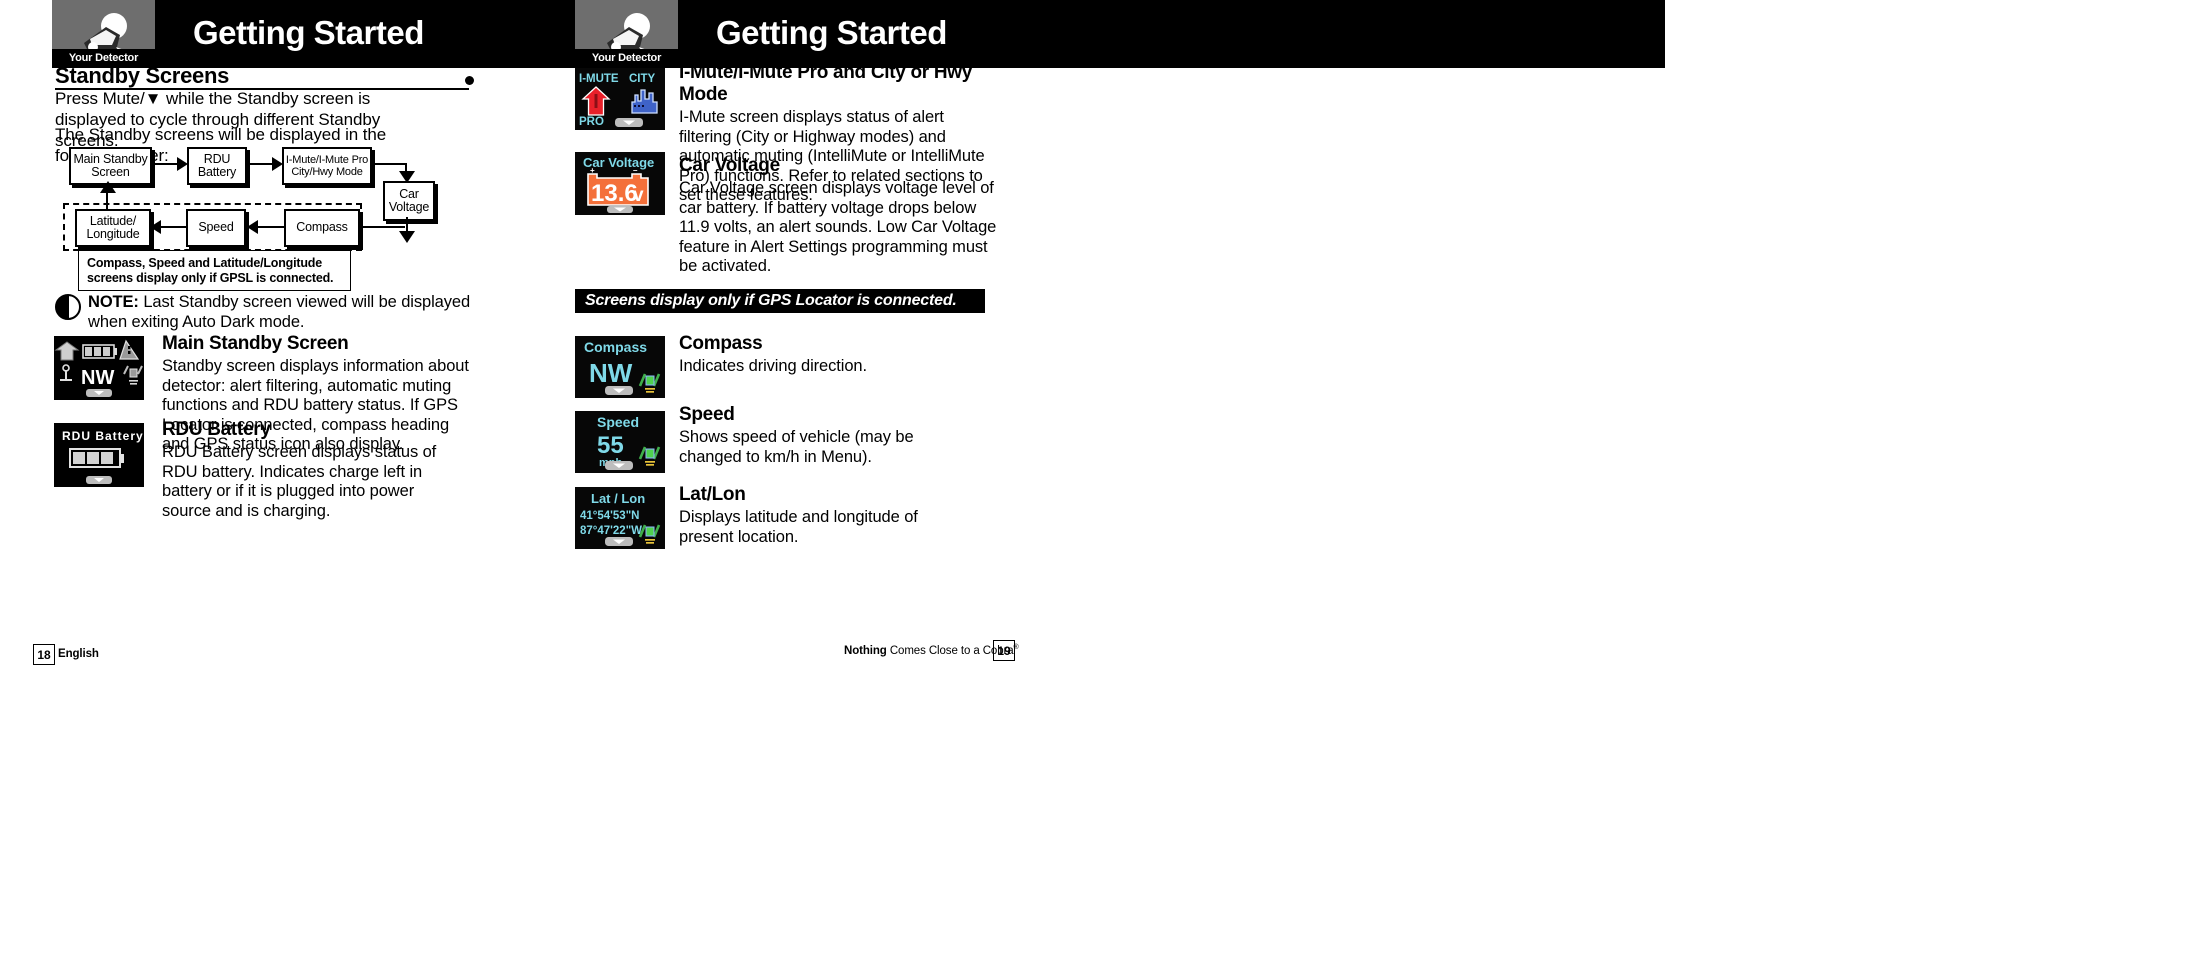 Image resolution: width=2194 pixels, height=976 pixels. Describe the element at coordinates (255, 343) in the screenshot. I see `figure-main-standby-heading: Main Standby Screen` at that location.